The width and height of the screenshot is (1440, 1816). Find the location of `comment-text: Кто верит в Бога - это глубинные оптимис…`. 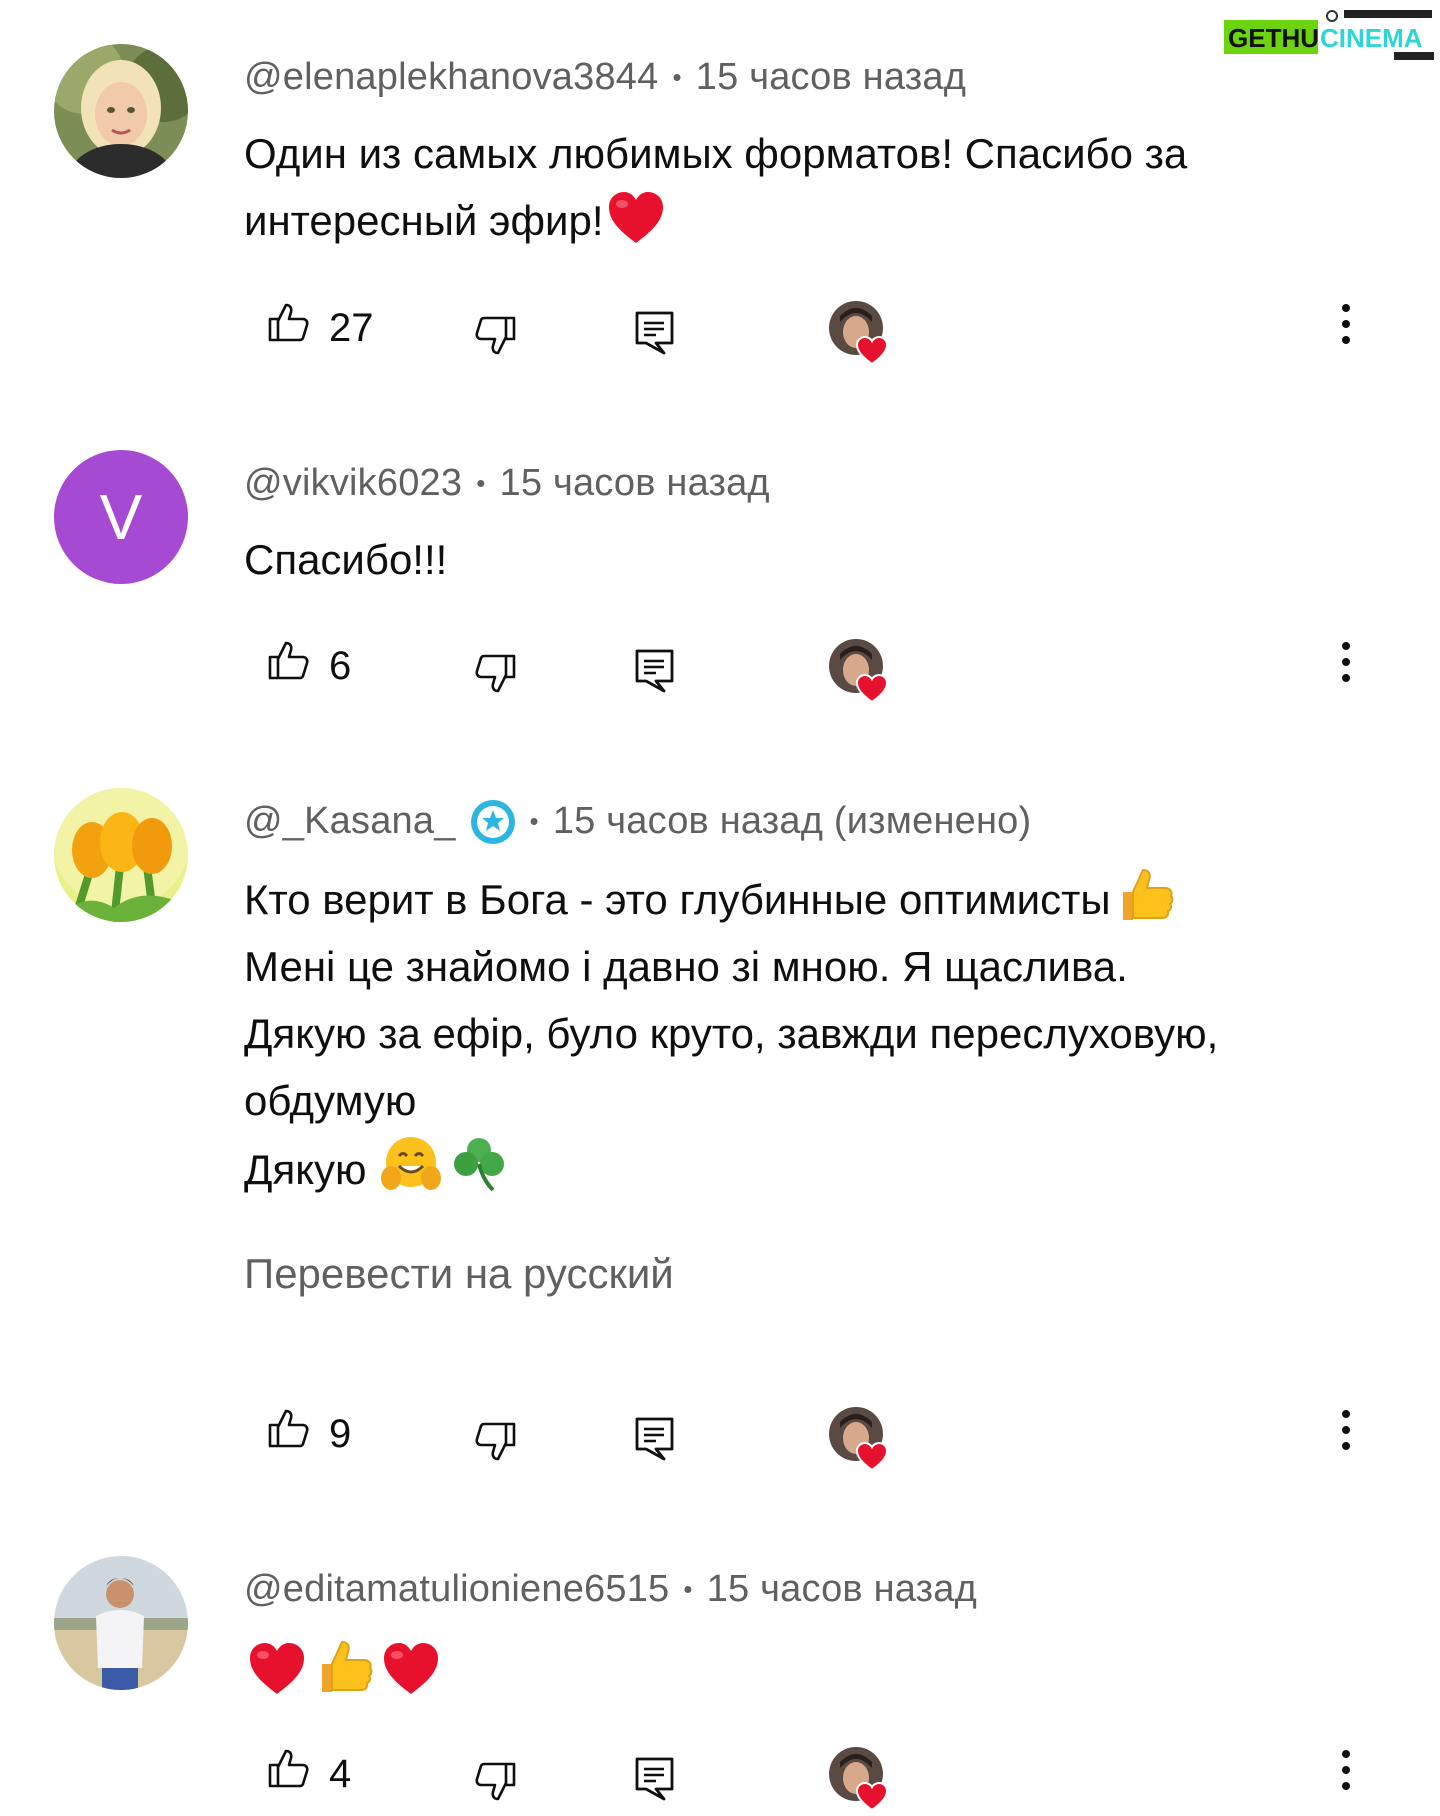

comment-text: Кто верит в Бога - это глубинные оптимис… is located at coordinates (731, 1033).